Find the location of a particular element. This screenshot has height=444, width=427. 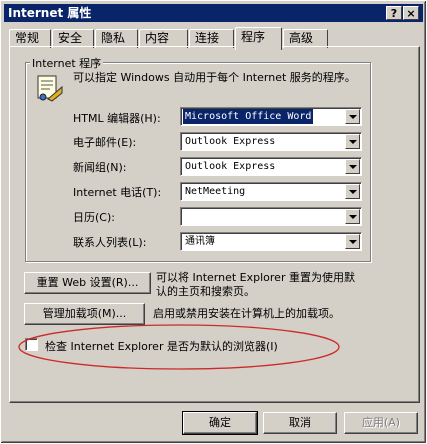

contacts-select: 通讯簿 is located at coordinates (271, 241).